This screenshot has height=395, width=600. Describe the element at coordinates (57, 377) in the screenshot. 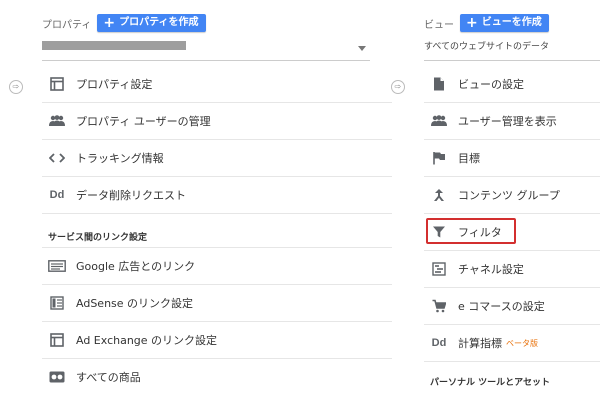

I see `all-products-icon` at that location.